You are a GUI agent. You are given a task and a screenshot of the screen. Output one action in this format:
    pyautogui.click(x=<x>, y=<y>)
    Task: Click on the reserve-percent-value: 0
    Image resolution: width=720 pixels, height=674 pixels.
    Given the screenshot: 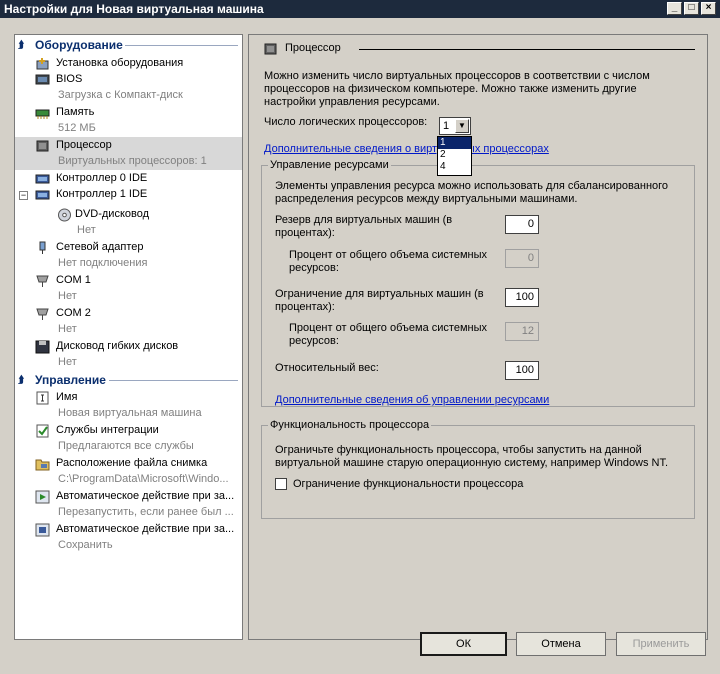 What is the action you would take?
    pyautogui.click(x=522, y=258)
    